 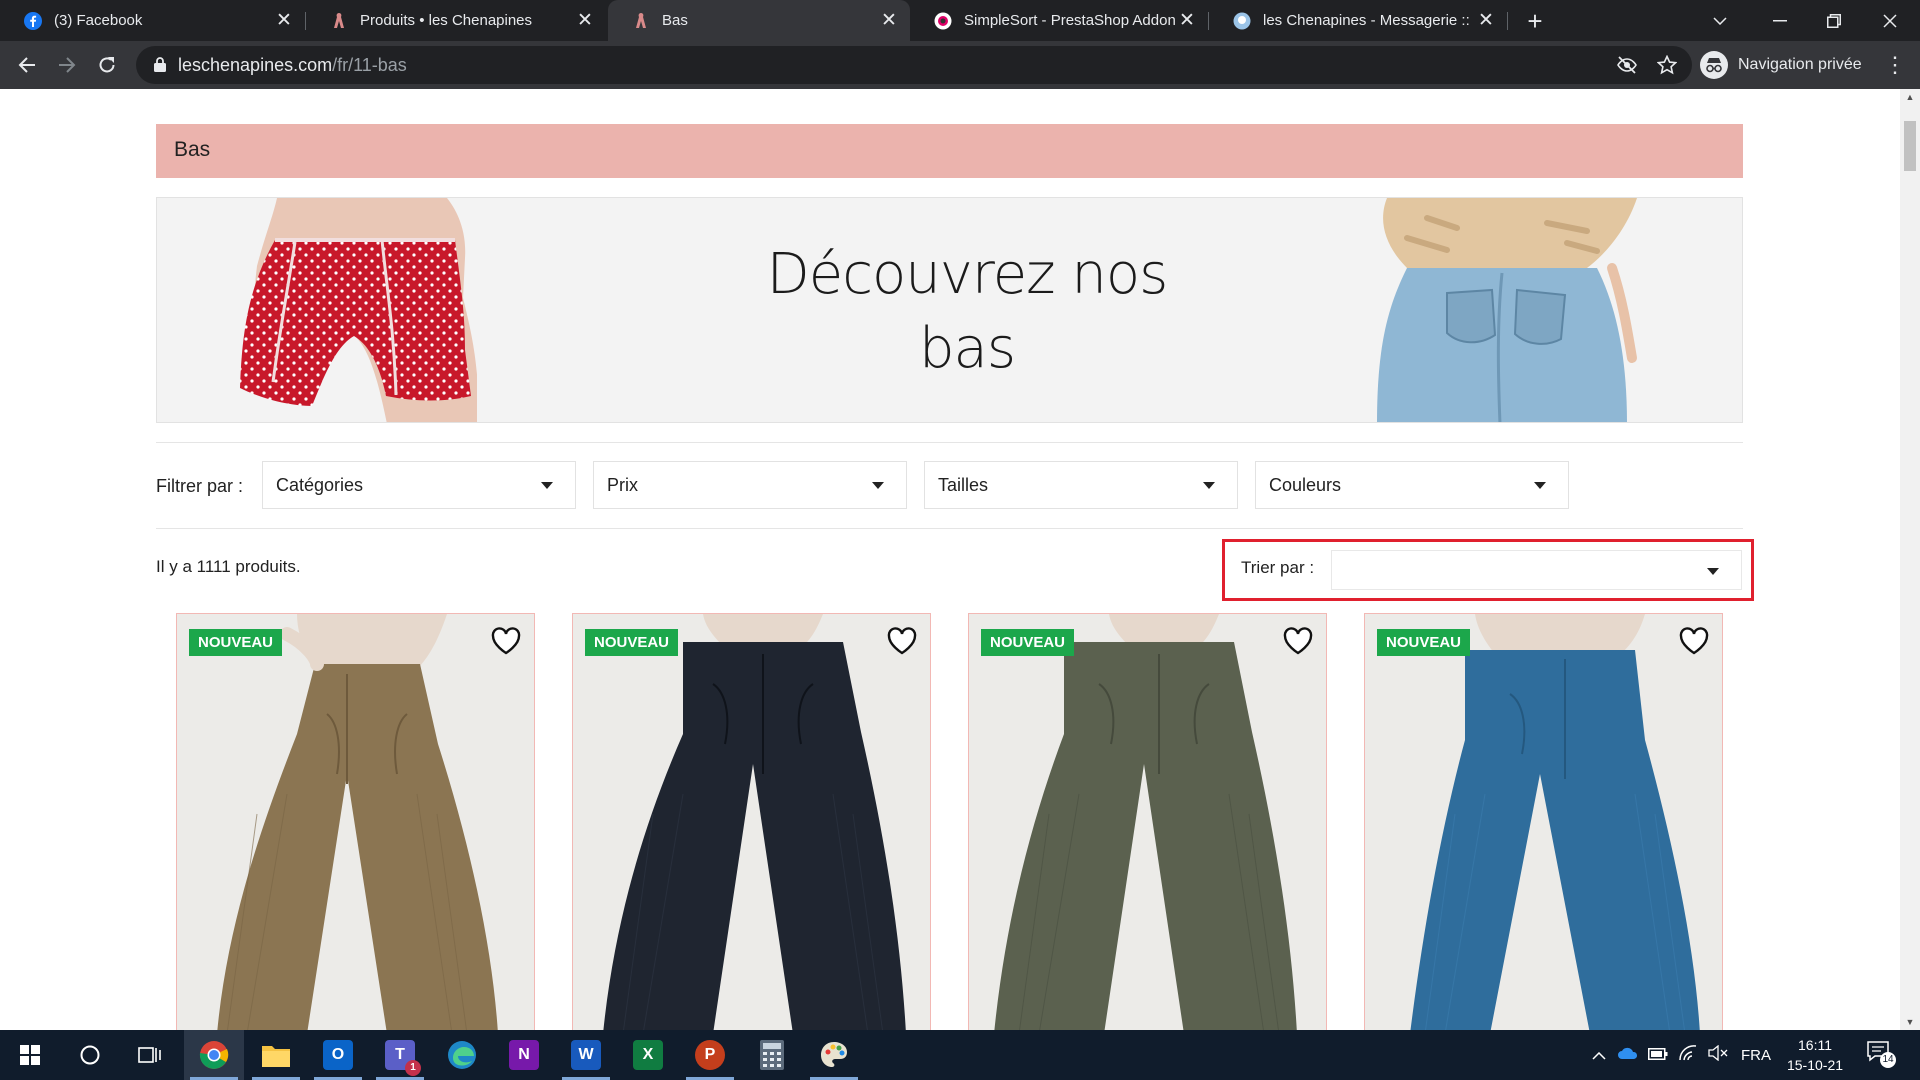 What do you see at coordinates (90, 1055) in the screenshot?
I see `search-circle-icon` at bounding box center [90, 1055].